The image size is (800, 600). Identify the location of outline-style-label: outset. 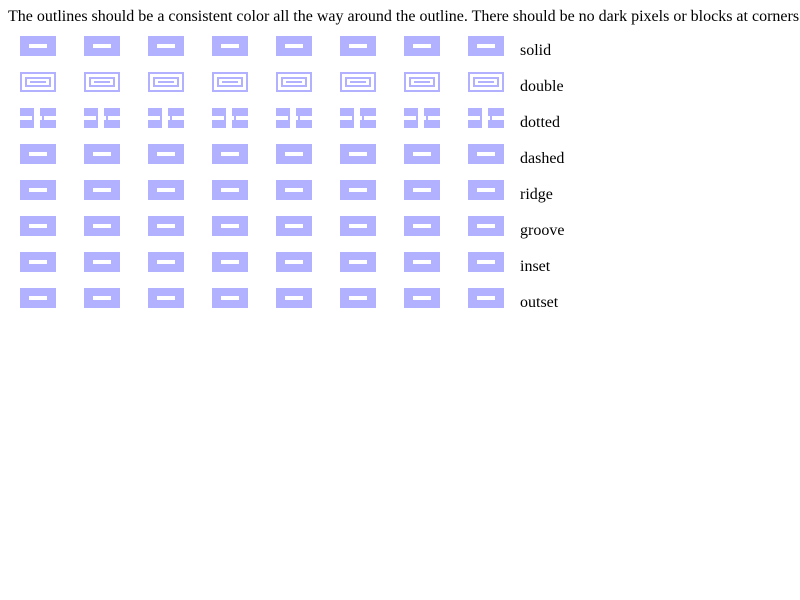
(539, 302).